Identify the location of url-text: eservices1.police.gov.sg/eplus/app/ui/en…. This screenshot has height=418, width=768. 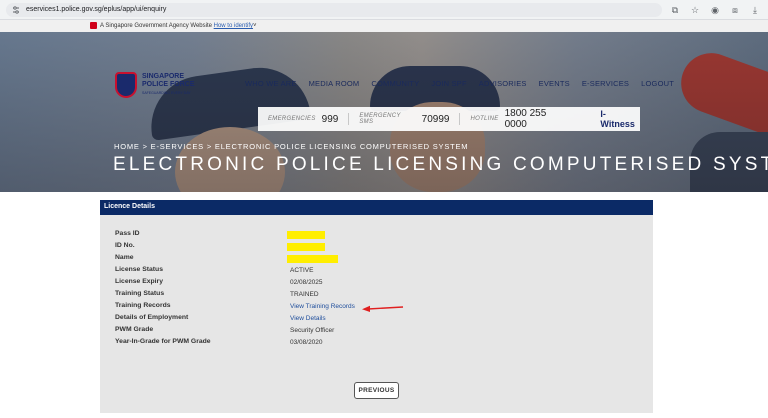
(96, 9).